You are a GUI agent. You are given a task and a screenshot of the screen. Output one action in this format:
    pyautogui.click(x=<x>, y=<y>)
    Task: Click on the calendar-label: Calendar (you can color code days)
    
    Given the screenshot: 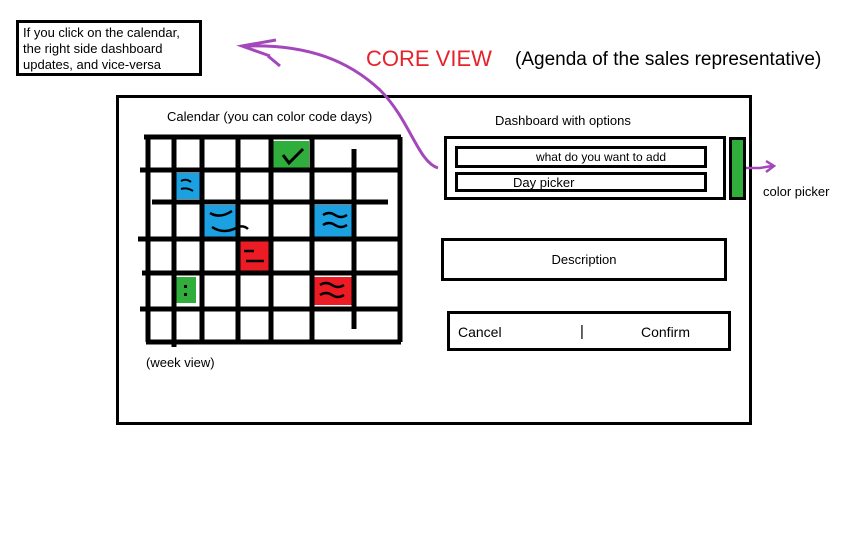 What is the action you would take?
    pyautogui.click(x=270, y=116)
    